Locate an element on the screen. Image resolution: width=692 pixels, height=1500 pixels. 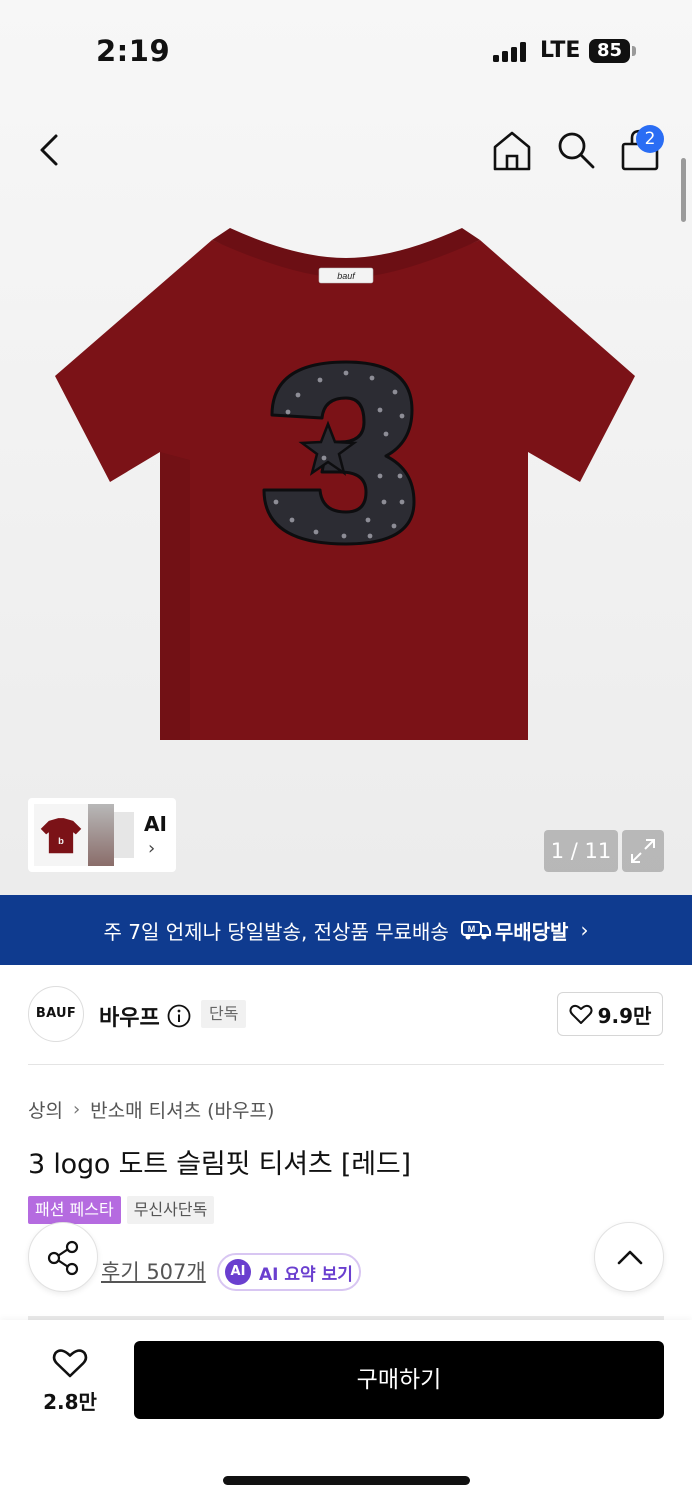
breadcrumb: 상의 › 반소매 티셔츠 (바우프) is located at coordinates (151, 1109).